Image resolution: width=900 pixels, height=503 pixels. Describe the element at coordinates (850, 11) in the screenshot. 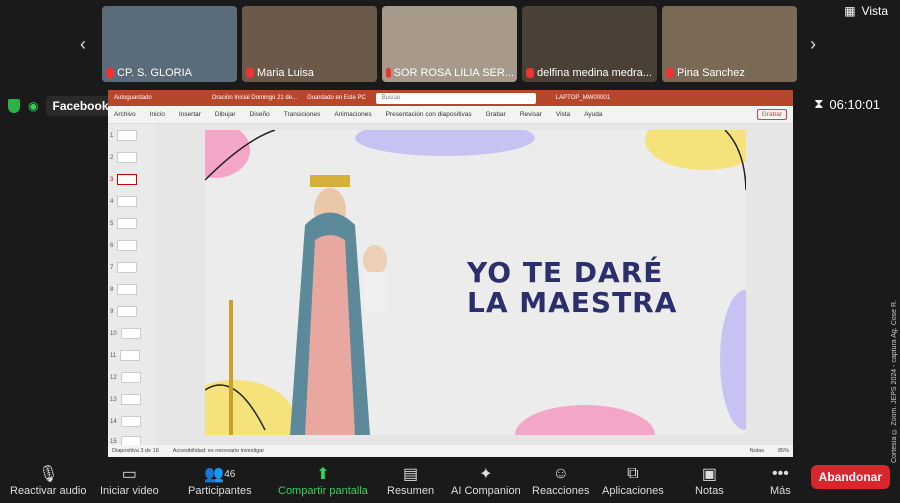

I see `grid-icon: ▦` at that location.